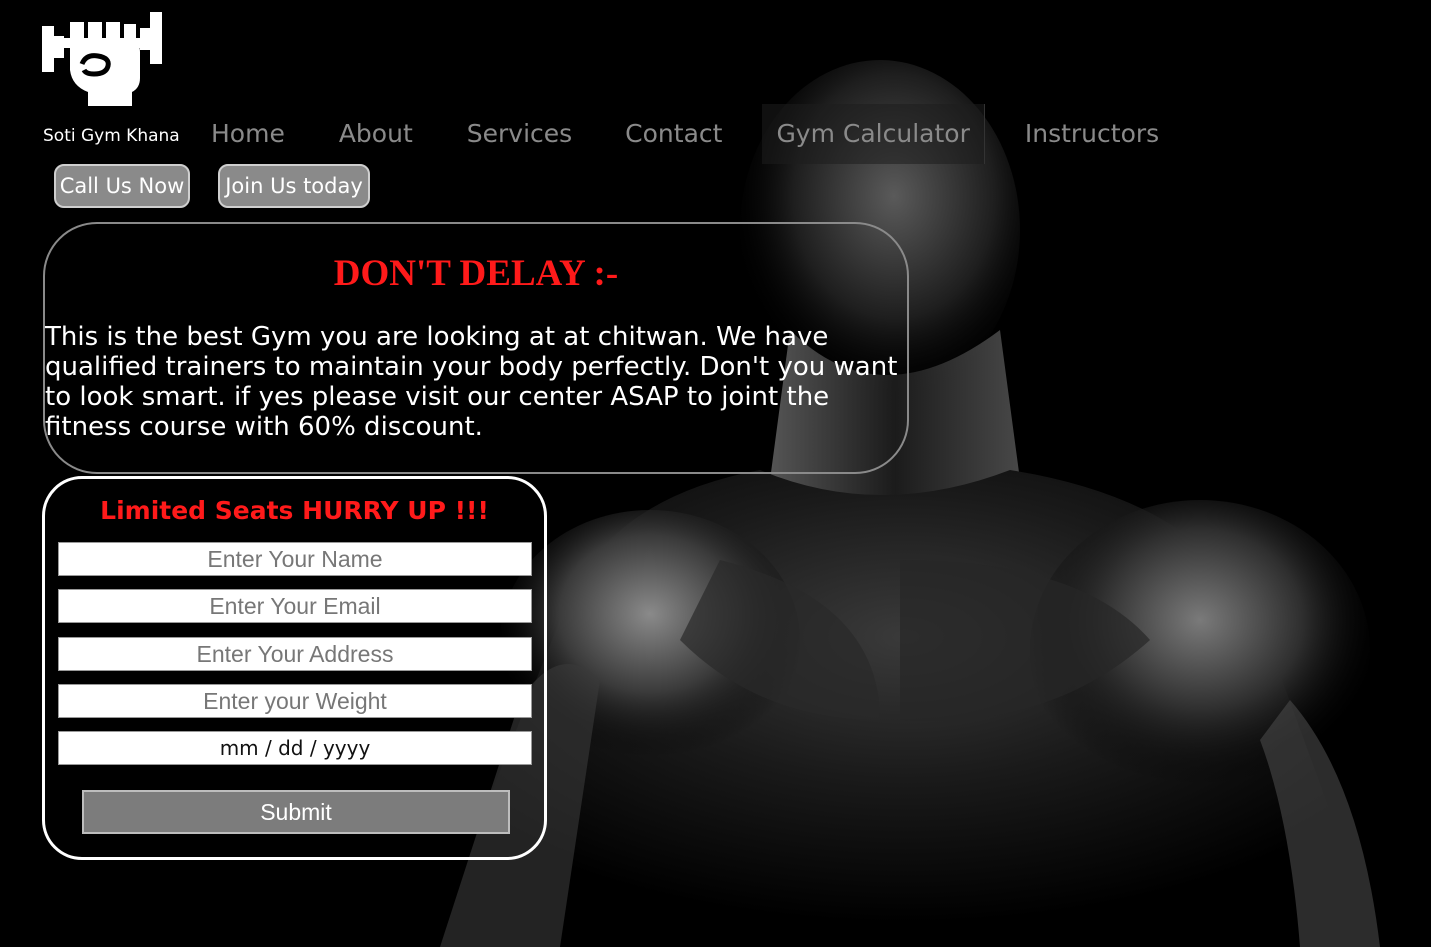  I want to click on form-title: Limited Seats HURRY UP !!!, so click(294, 510).